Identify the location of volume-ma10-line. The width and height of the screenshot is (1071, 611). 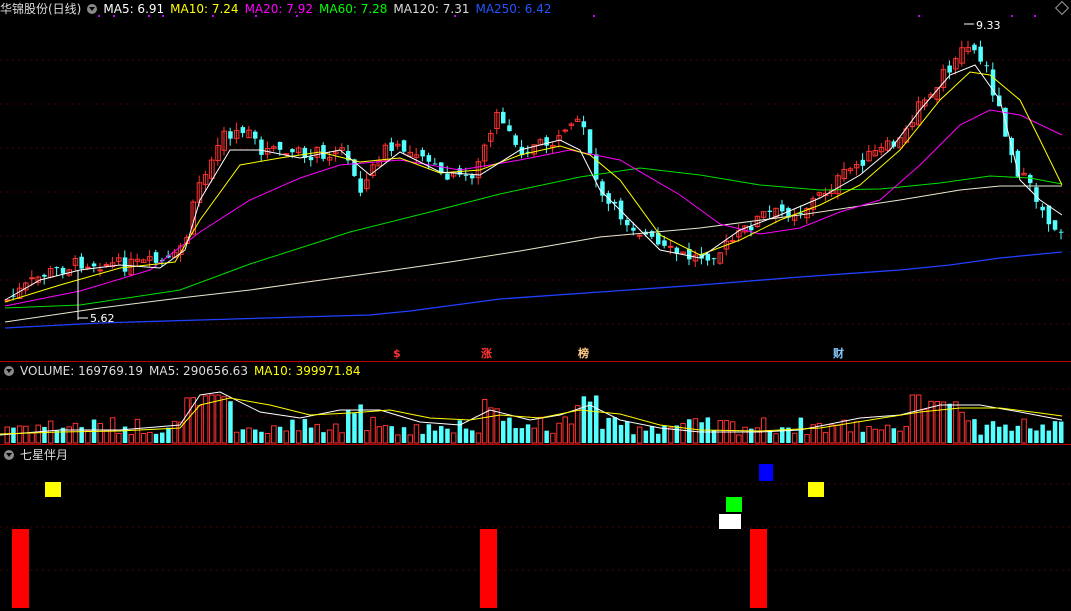
(531, 416).